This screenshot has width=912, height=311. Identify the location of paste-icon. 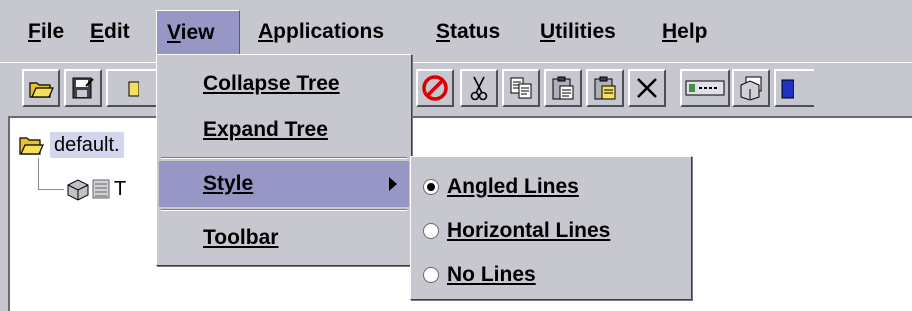
(563, 88).